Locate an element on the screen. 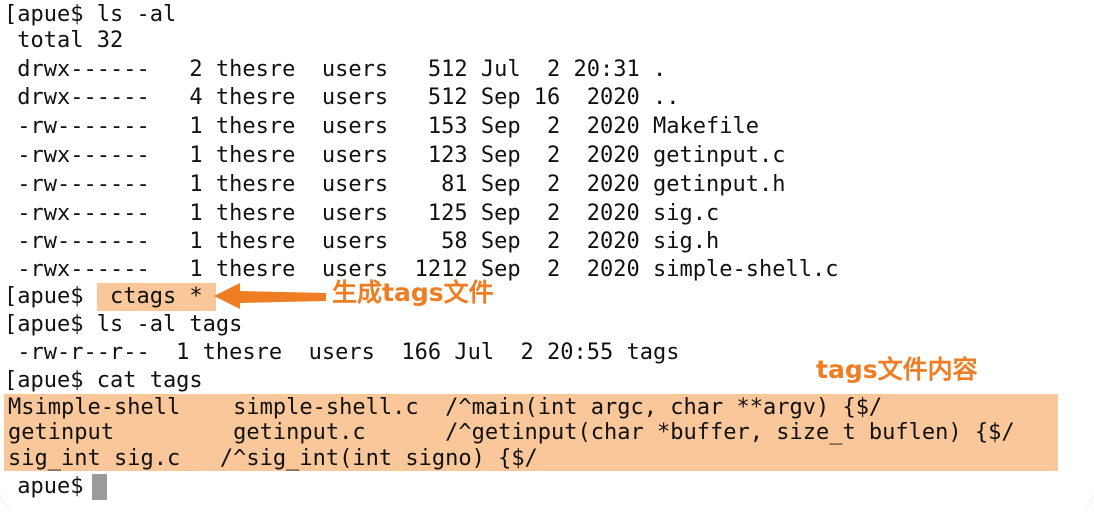 The width and height of the screenshot is (1094, 512). ctags-command-line: [apue$ ctags * is located at coordinates (110, 296).